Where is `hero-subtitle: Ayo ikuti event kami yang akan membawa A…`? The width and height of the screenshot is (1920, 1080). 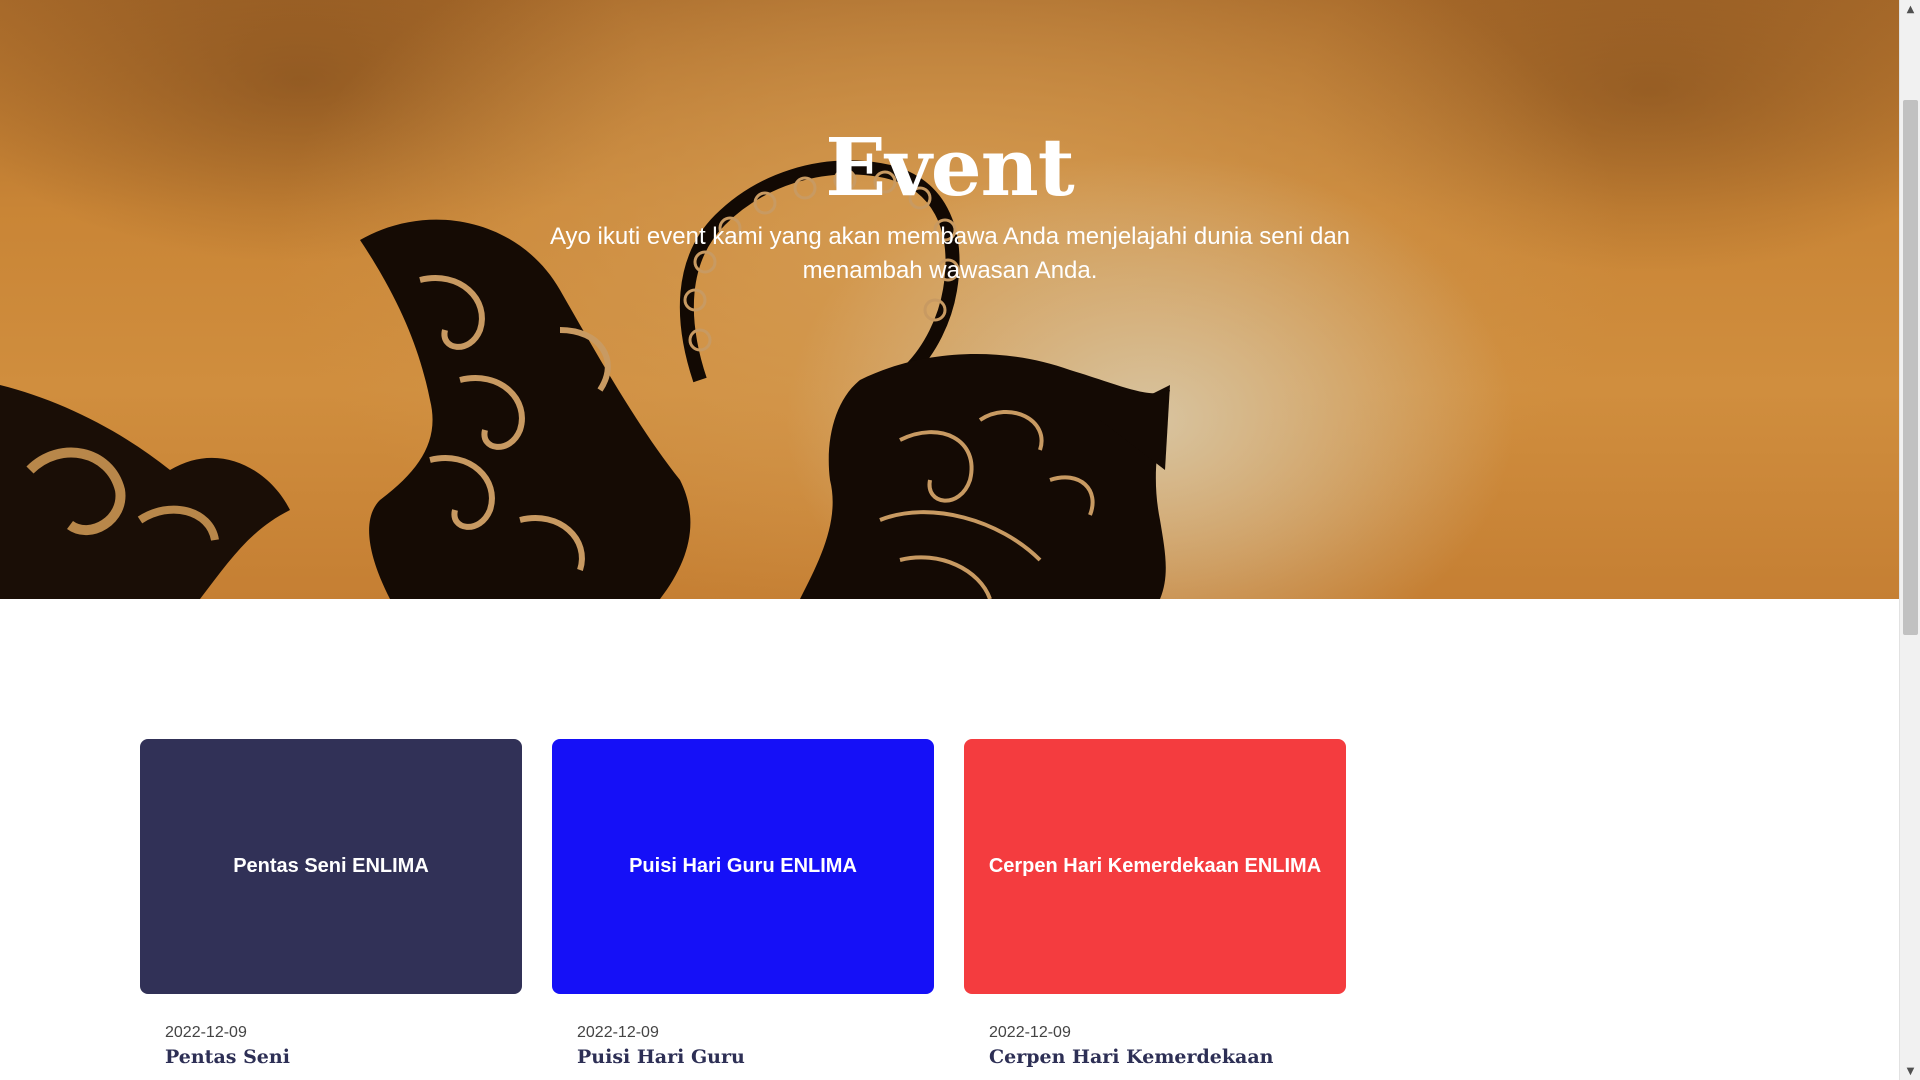 hero-subtitle: Ayo ikuti event kami yang akan membawa A… is located at coordinates (950, 253).